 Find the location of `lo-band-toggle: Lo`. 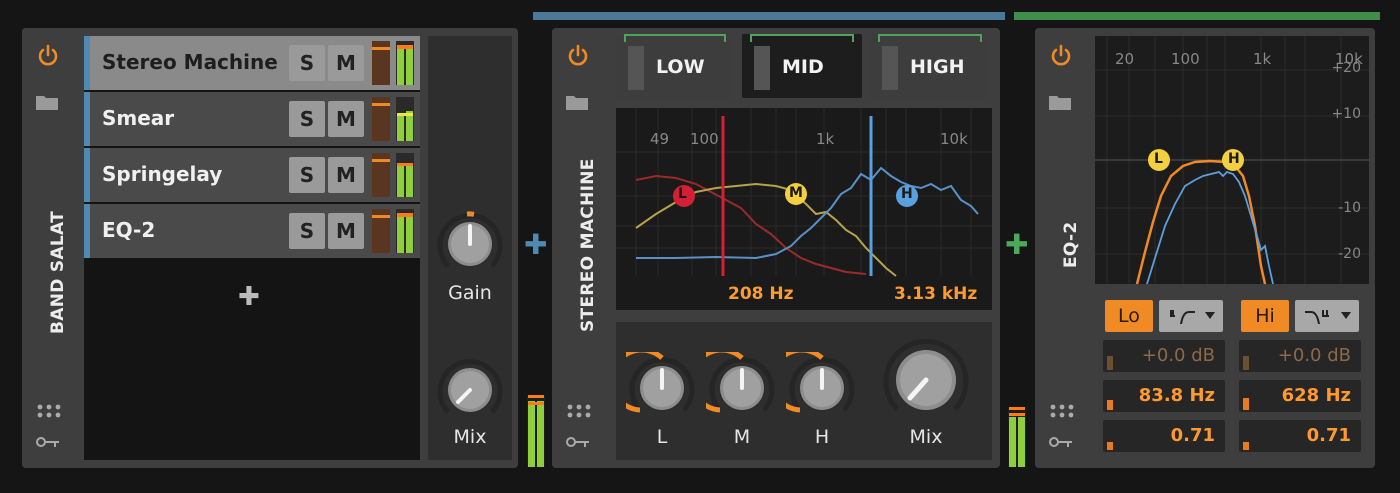

lo-band-toggle: Lo is located at coordinates (1129, 316).